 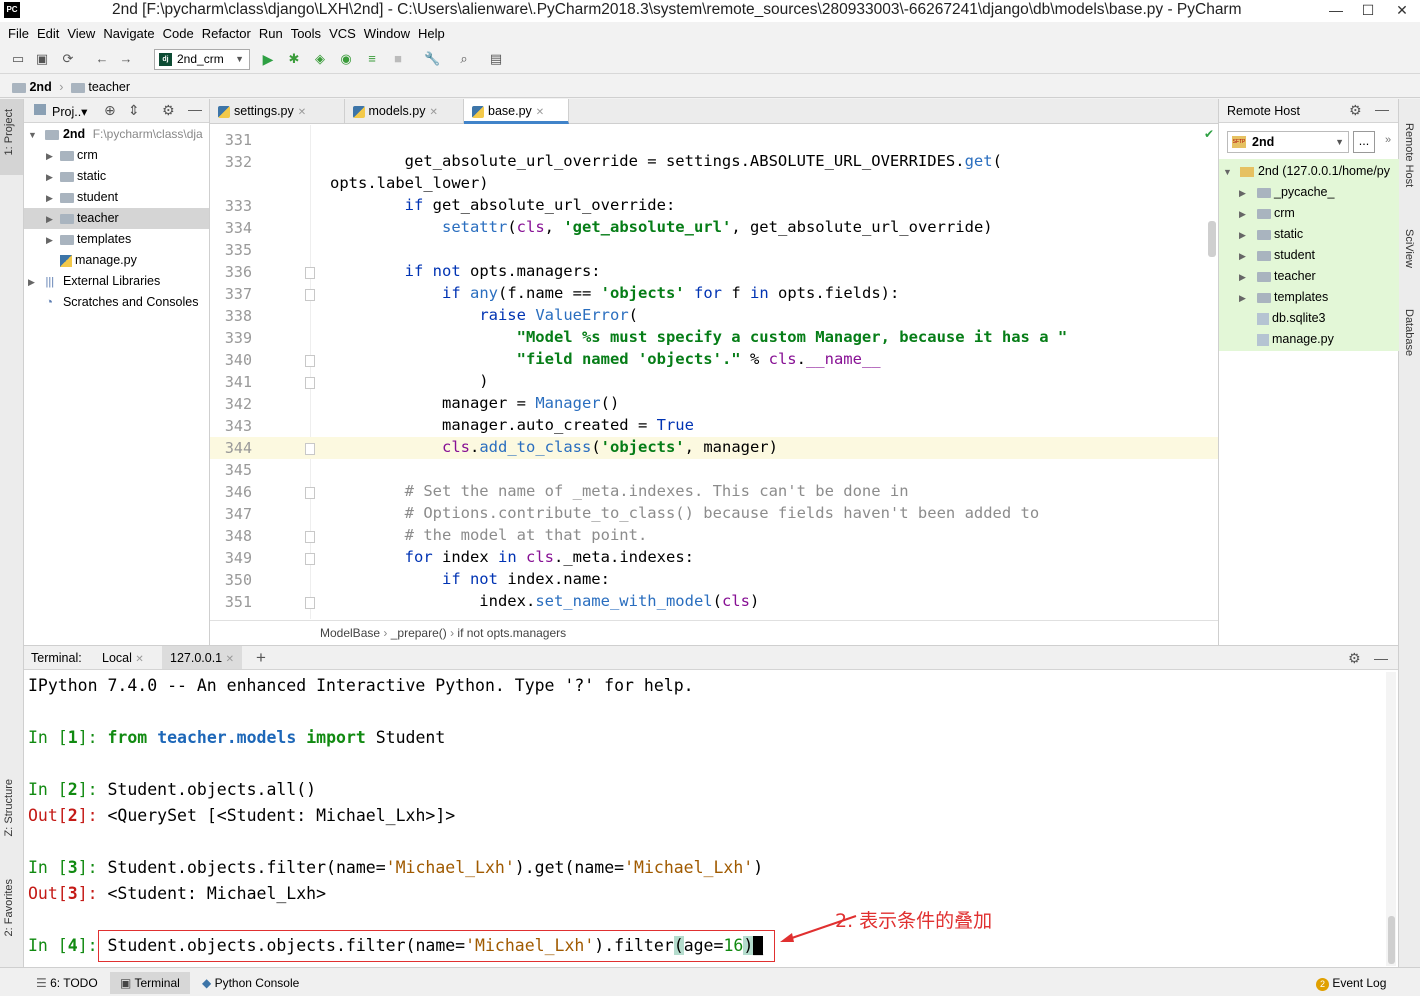 What do you see at coordinates (431, 34) in the screenshot?
I see `menu-help: Help` at bounding box center [431, 34].